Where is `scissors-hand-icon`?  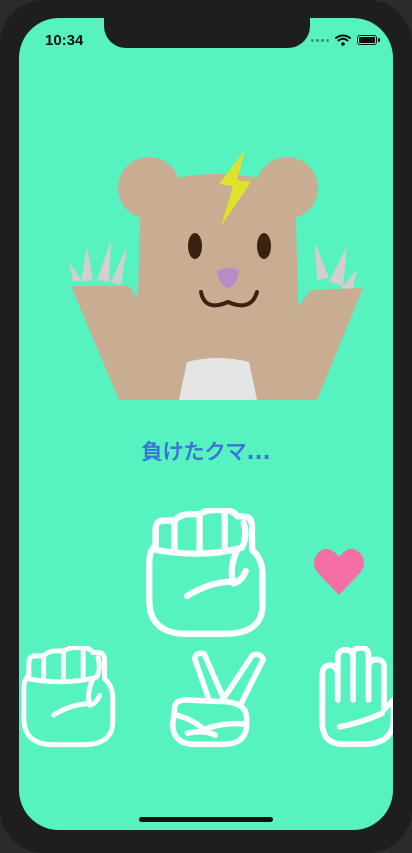 scissors-hand-icon is located at coordinates (218, 699).